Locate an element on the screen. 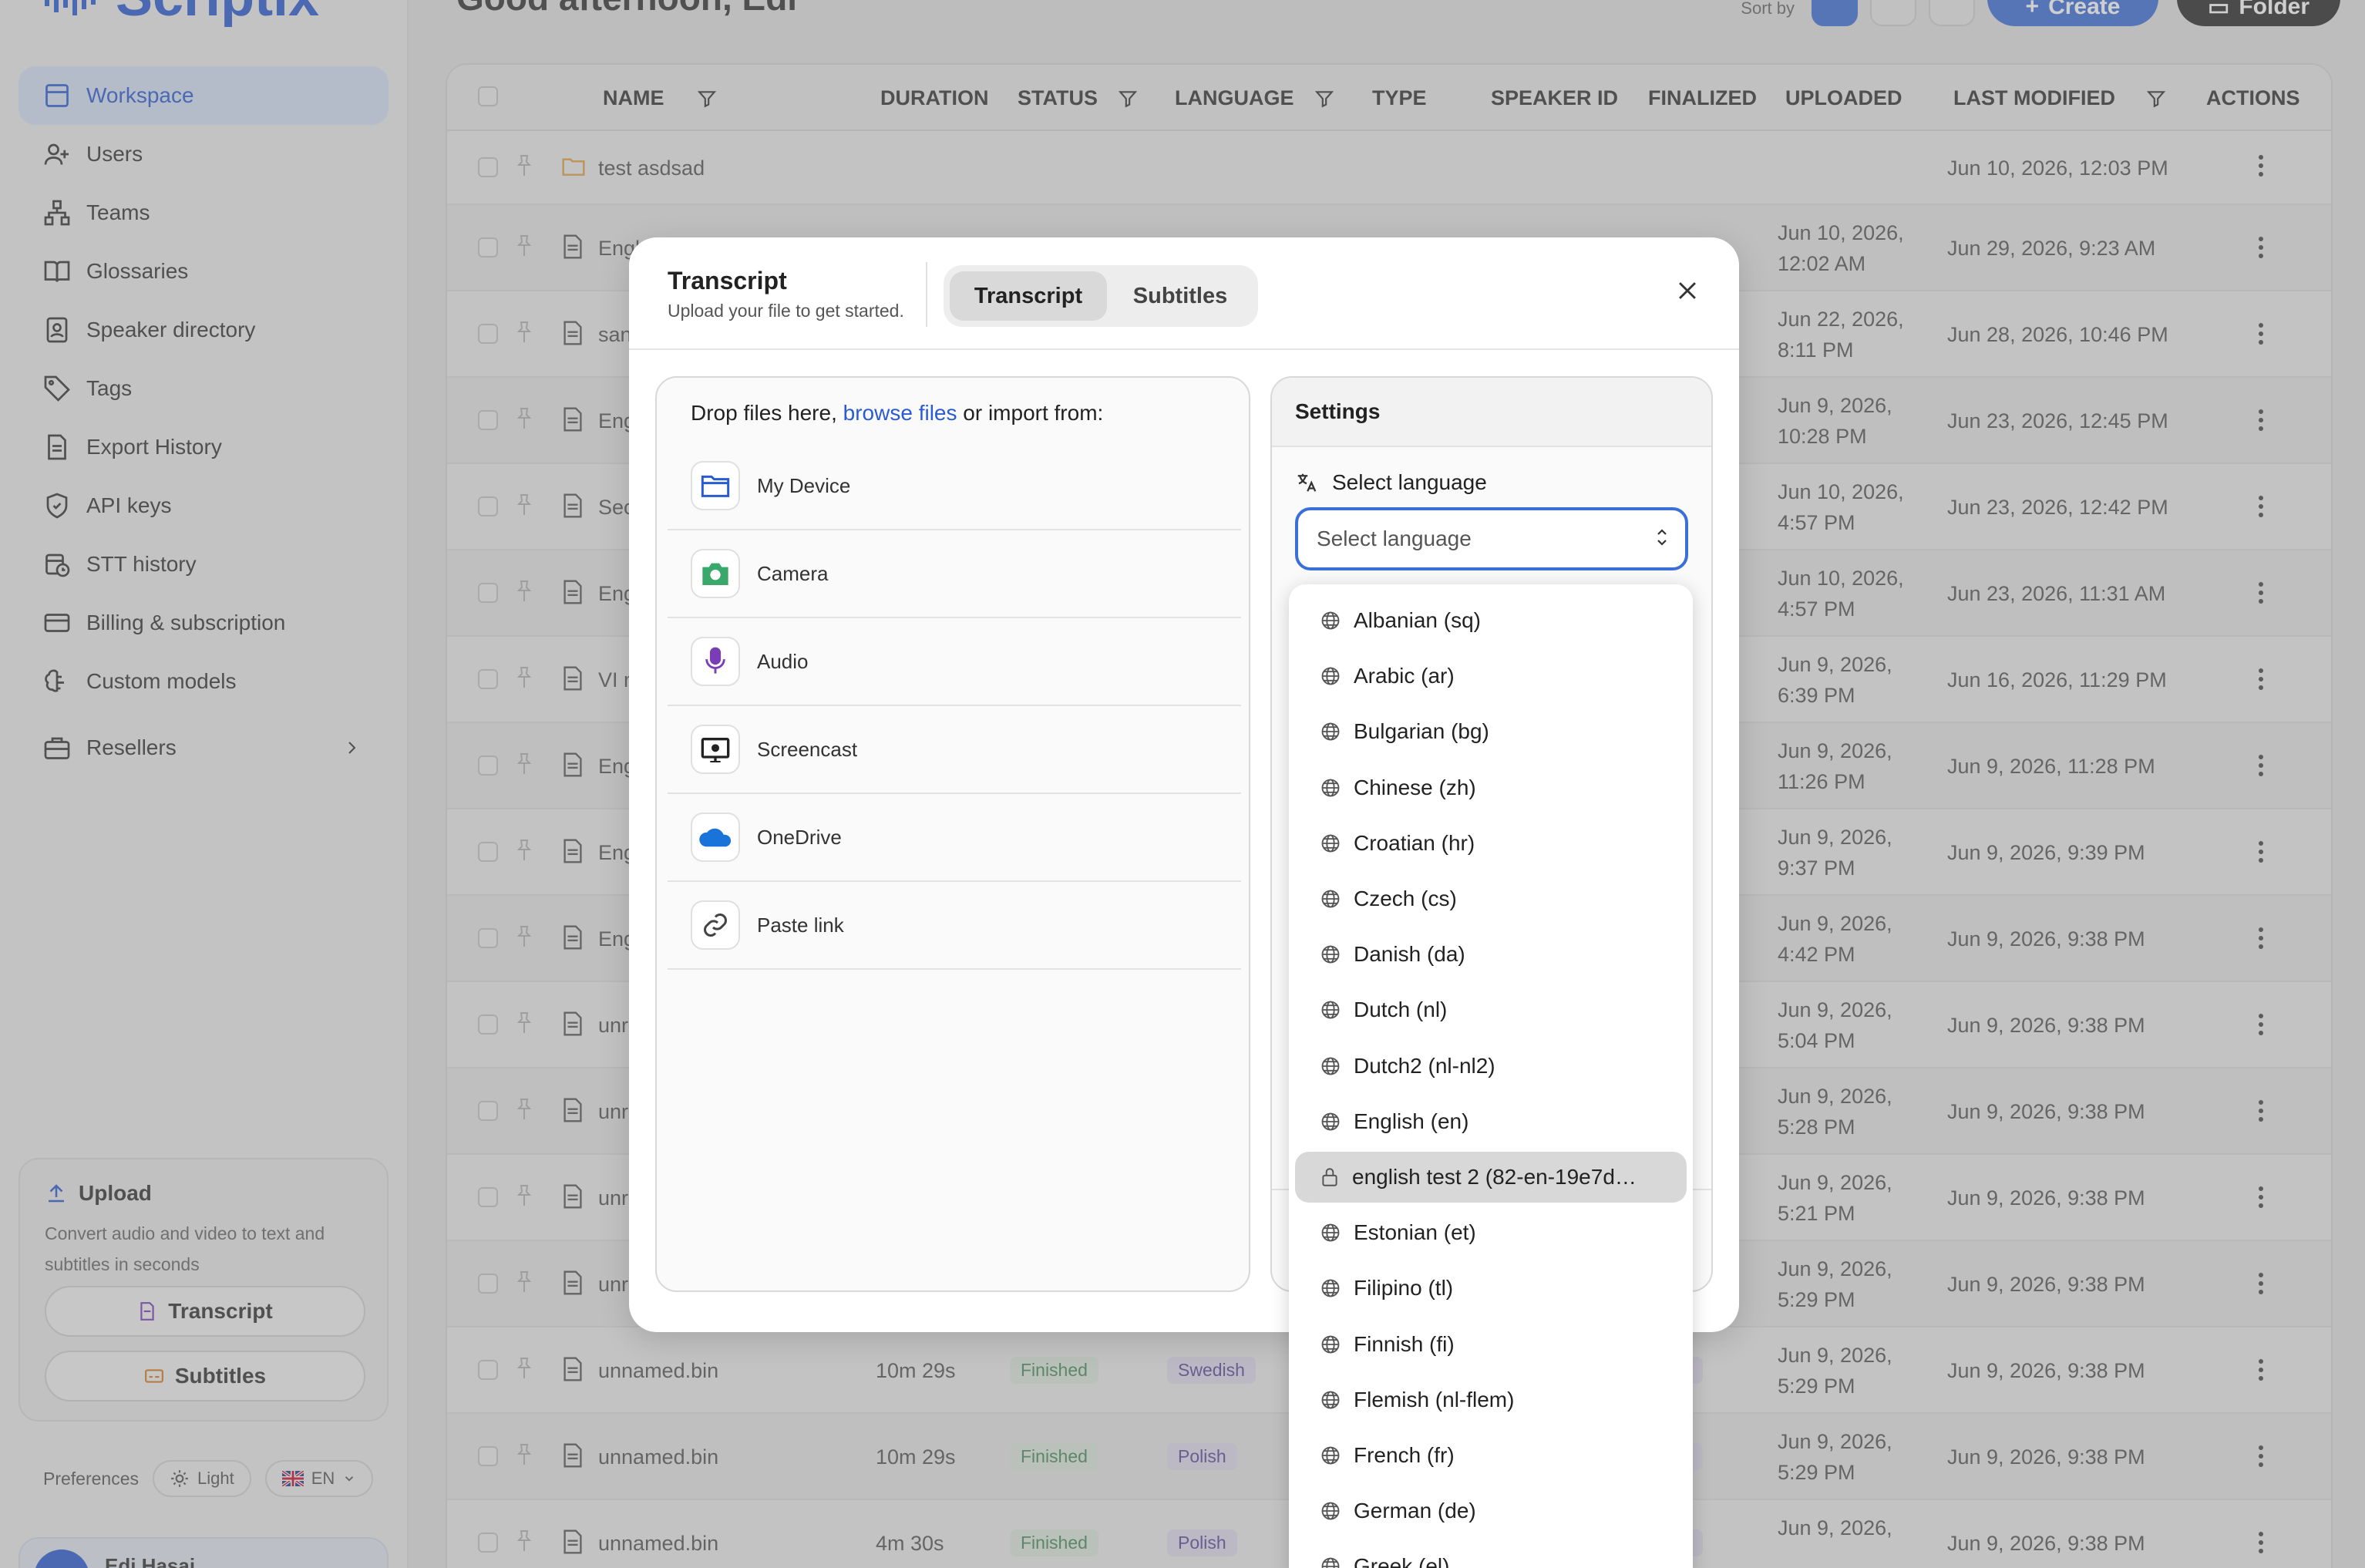 The height and width of the screenshot is (1568, 2365). modal-subtitle: Upload your file to get started. is located at coordinates (786, 311).